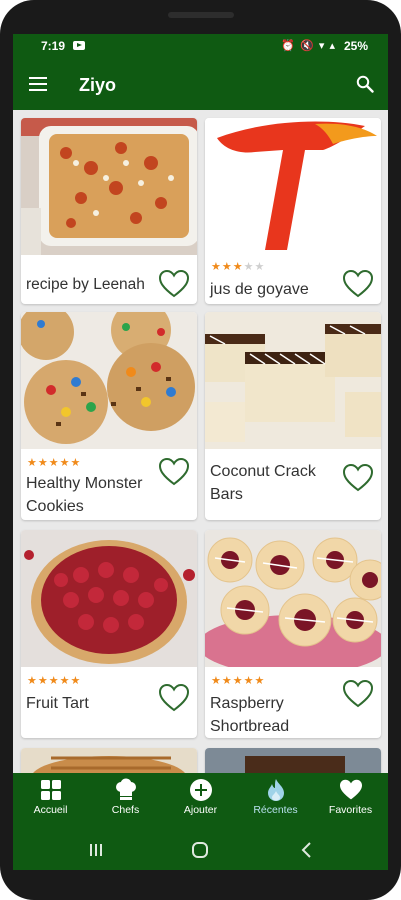  Describe the element at coordinates (125, 790) in the screenshot. I see `chef-hat-icon` at that location.